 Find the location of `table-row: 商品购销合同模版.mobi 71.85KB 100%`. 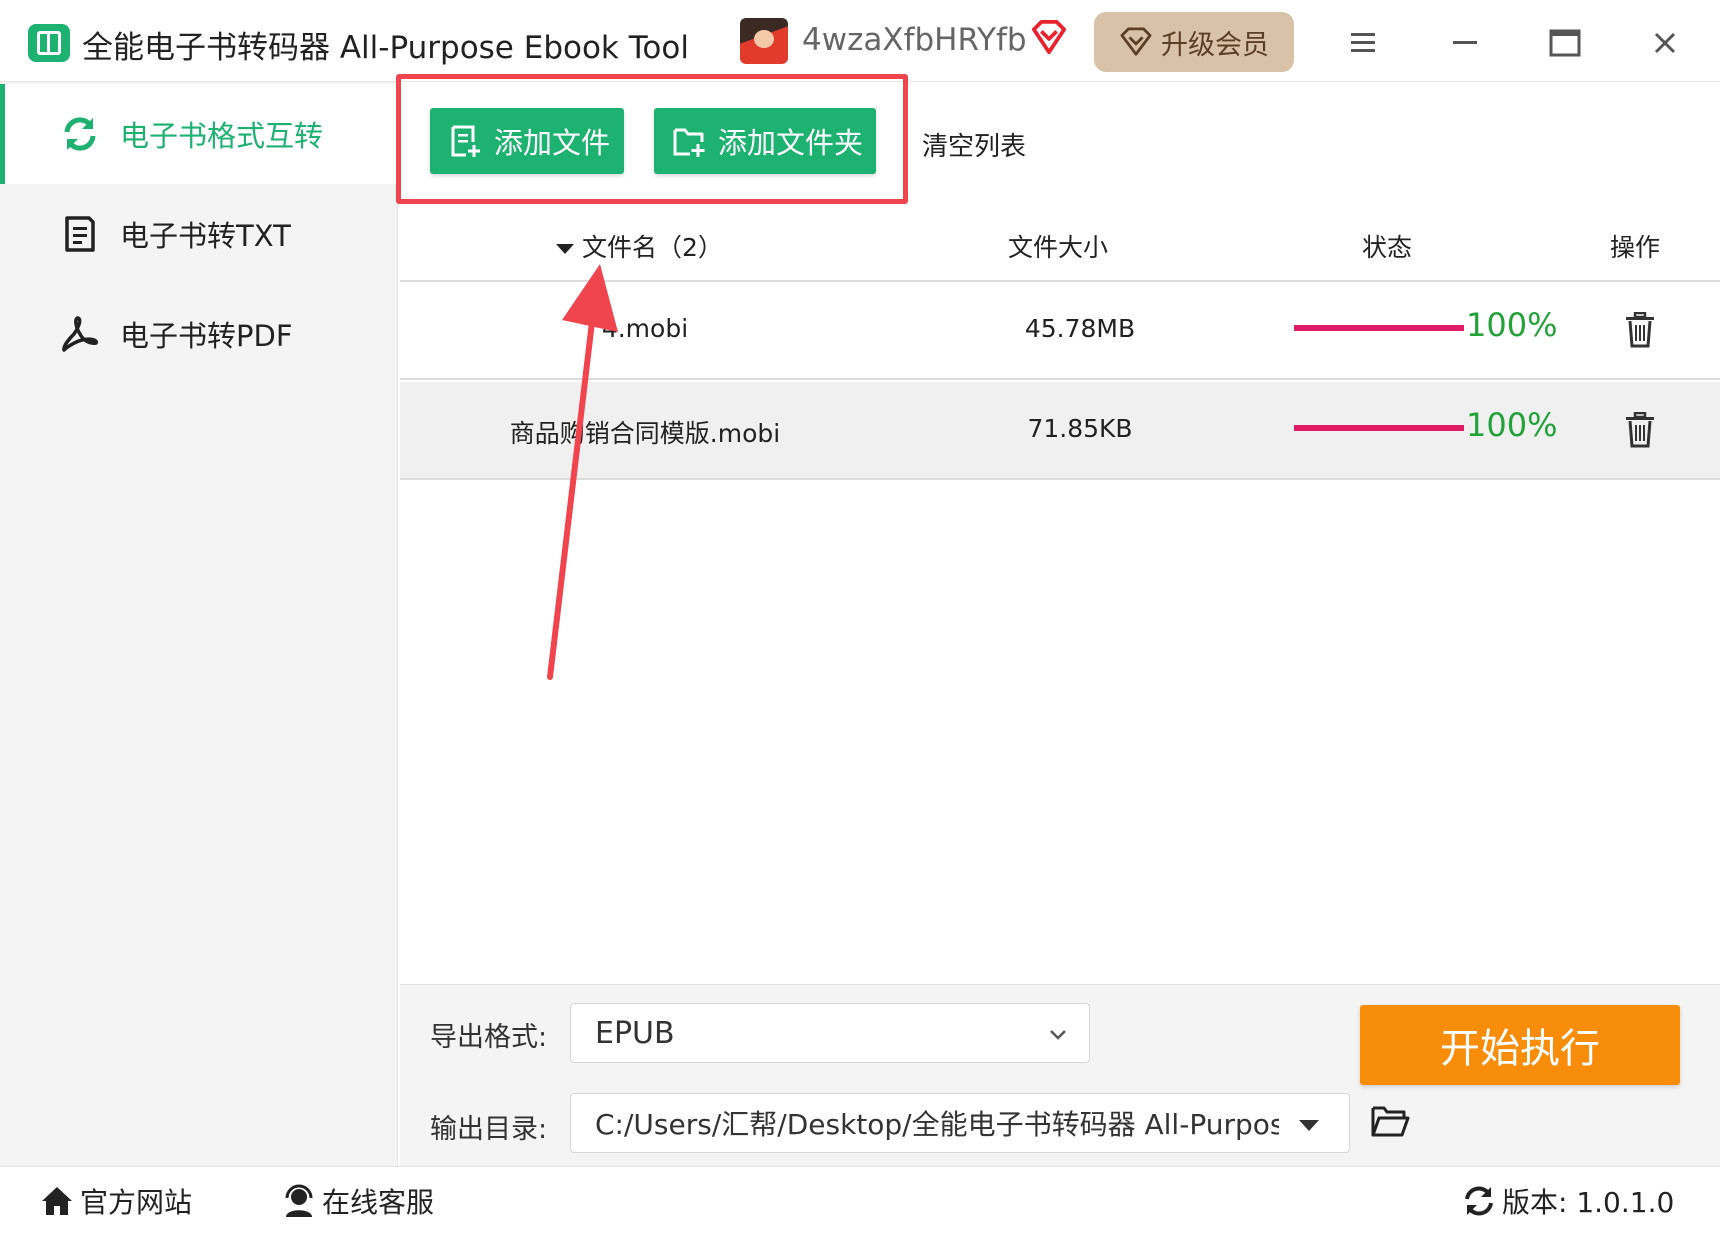

table-row: 商品购销合同模版.mobi 71.85KB 100% is located at coordinates (1060, 431).